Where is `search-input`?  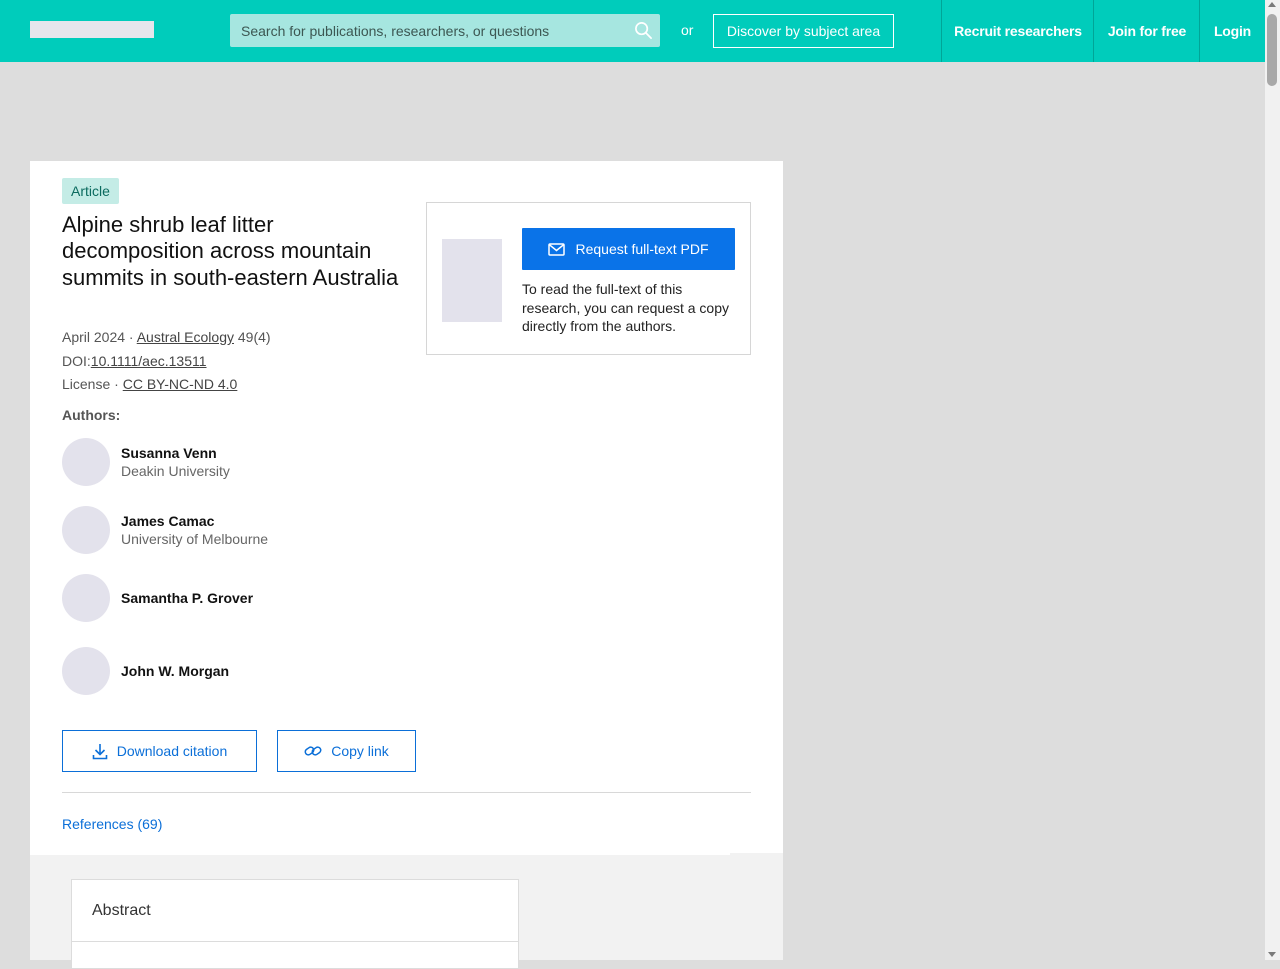
search-input is located at coordinates (430, 30).